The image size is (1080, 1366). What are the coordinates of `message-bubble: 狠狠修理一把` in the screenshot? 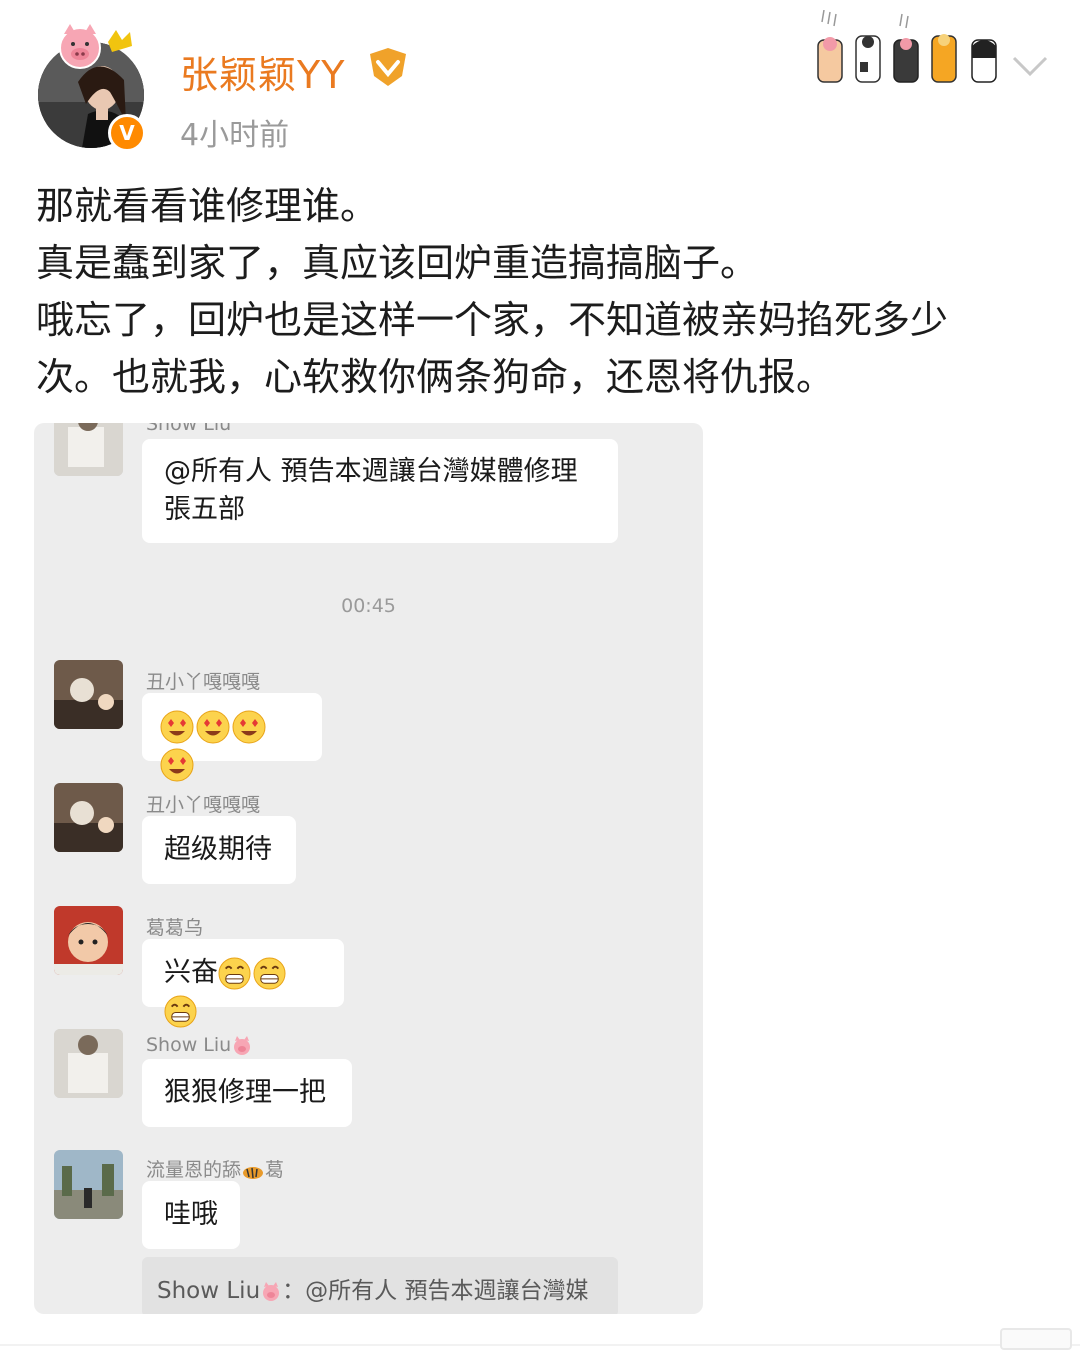 It's located at (247, 1093).